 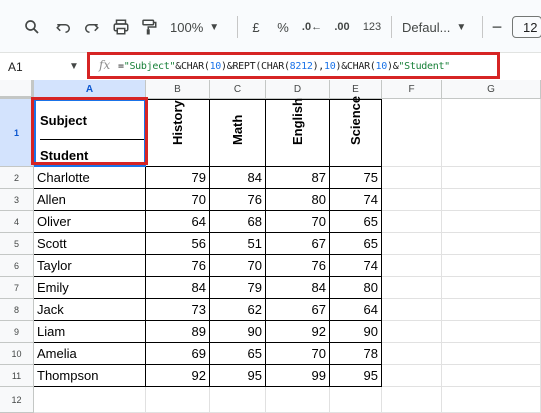 What do you see at coordinates (526, 27) in the screenshot?
I see `font-size-input: 12` at bounding box center [526, 27].